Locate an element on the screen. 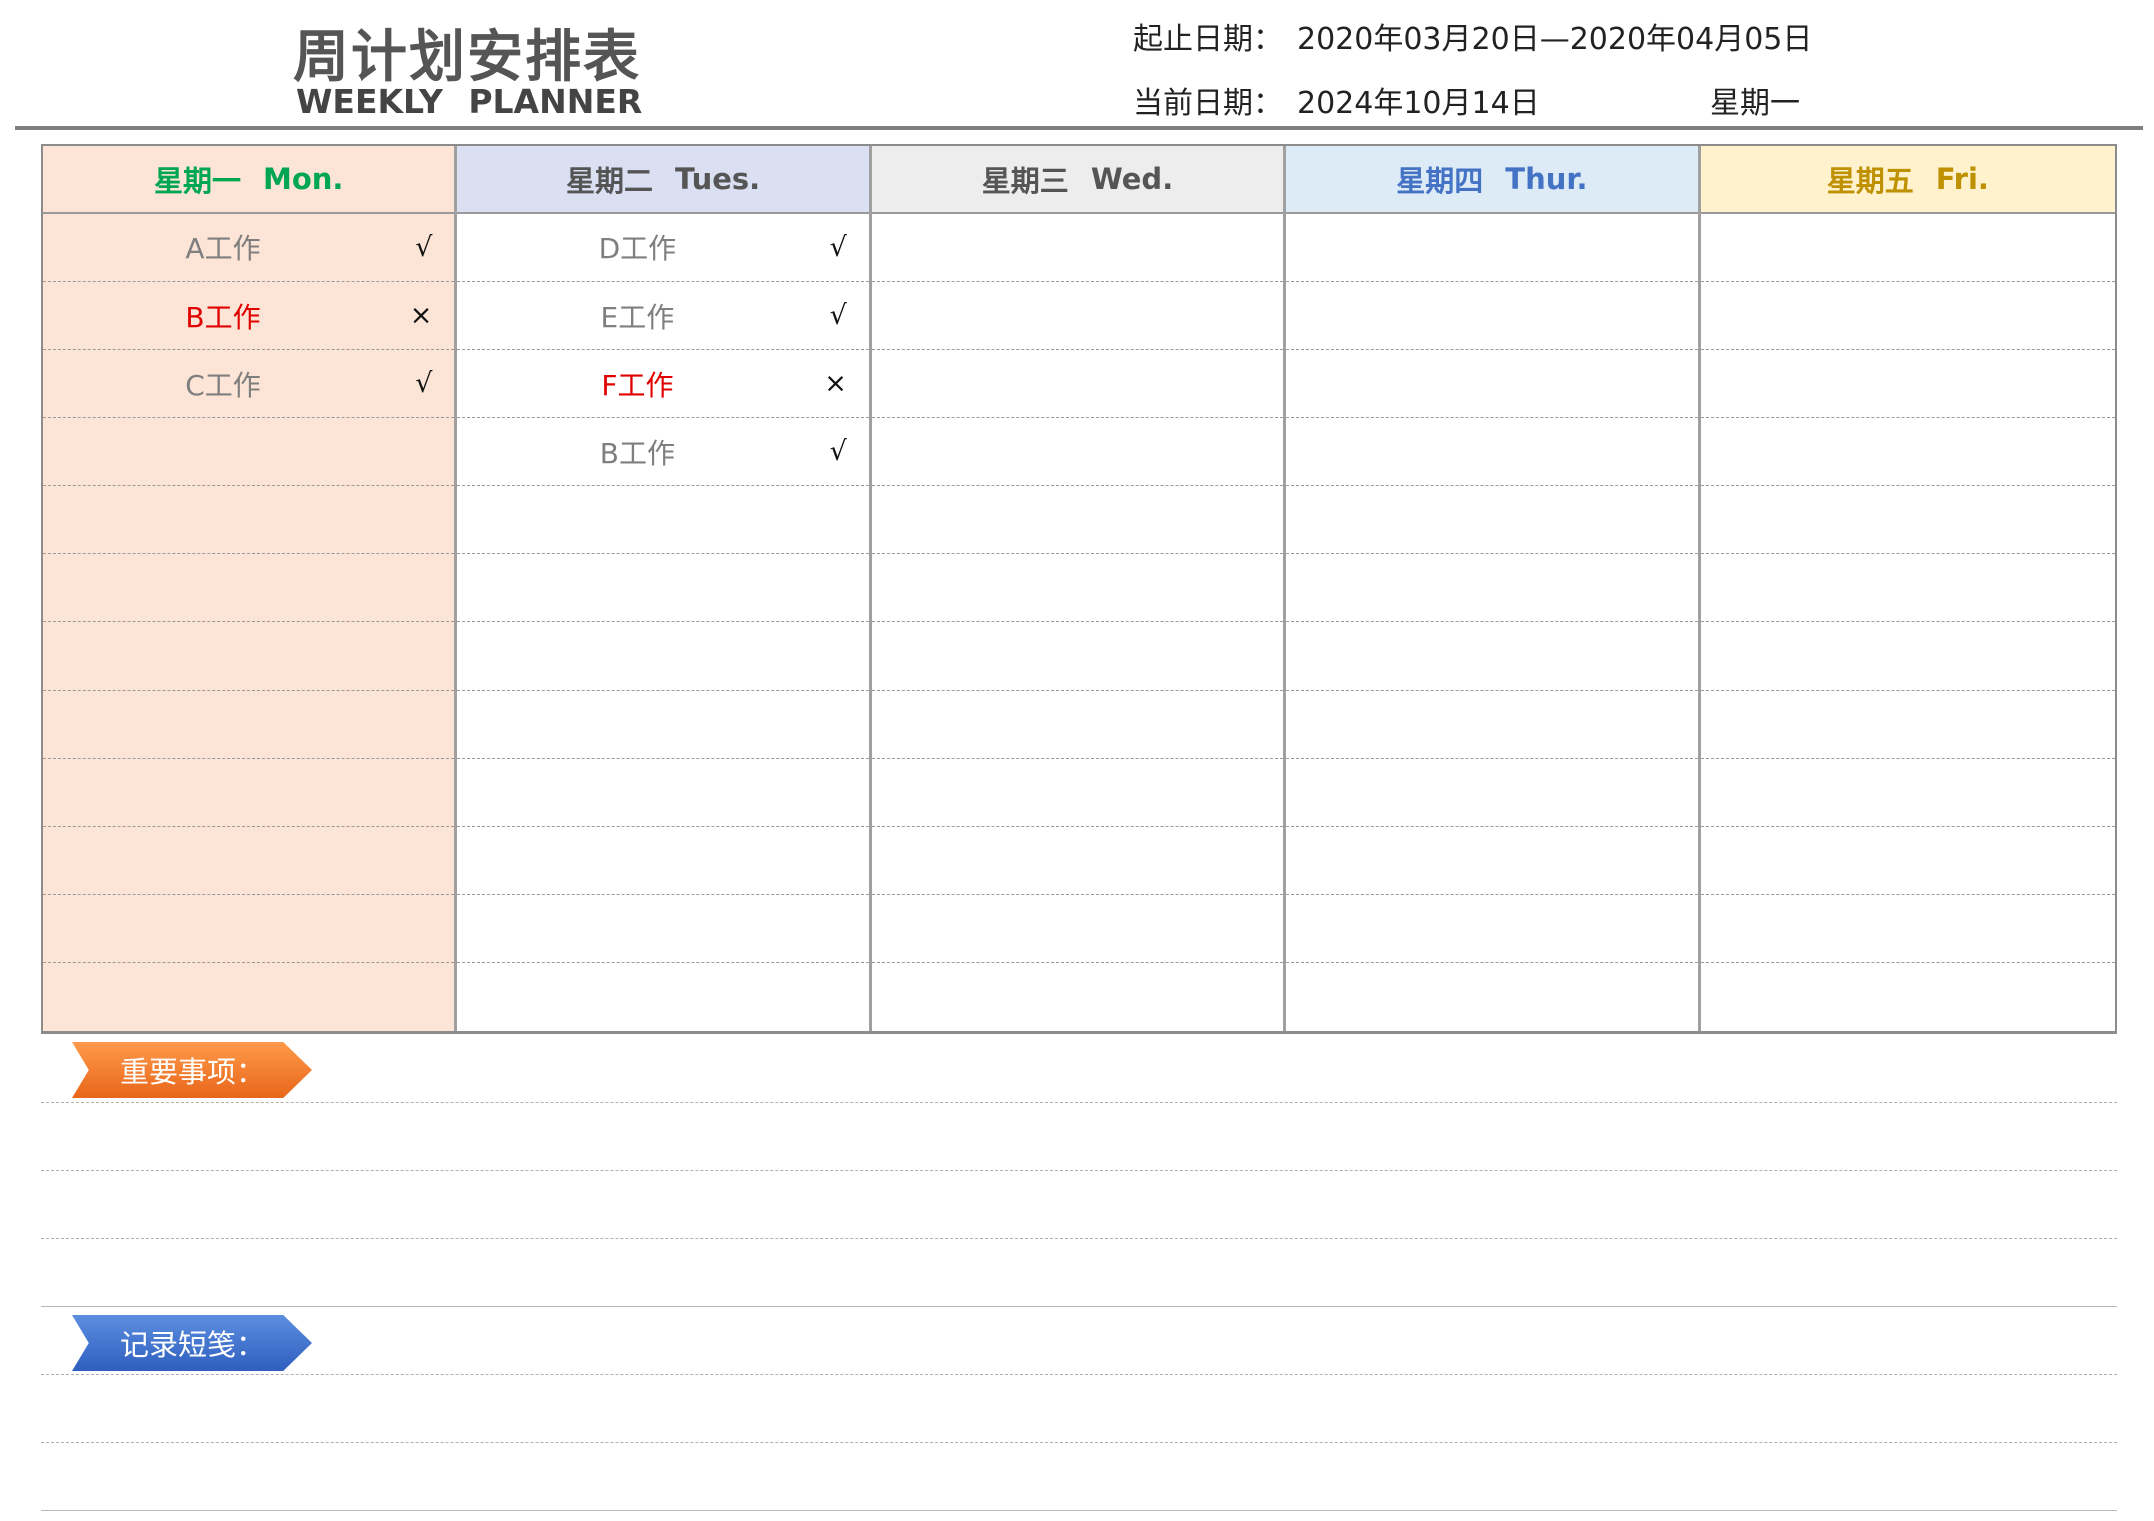  task-row: F工作 × is located at coordinates (663, 384).